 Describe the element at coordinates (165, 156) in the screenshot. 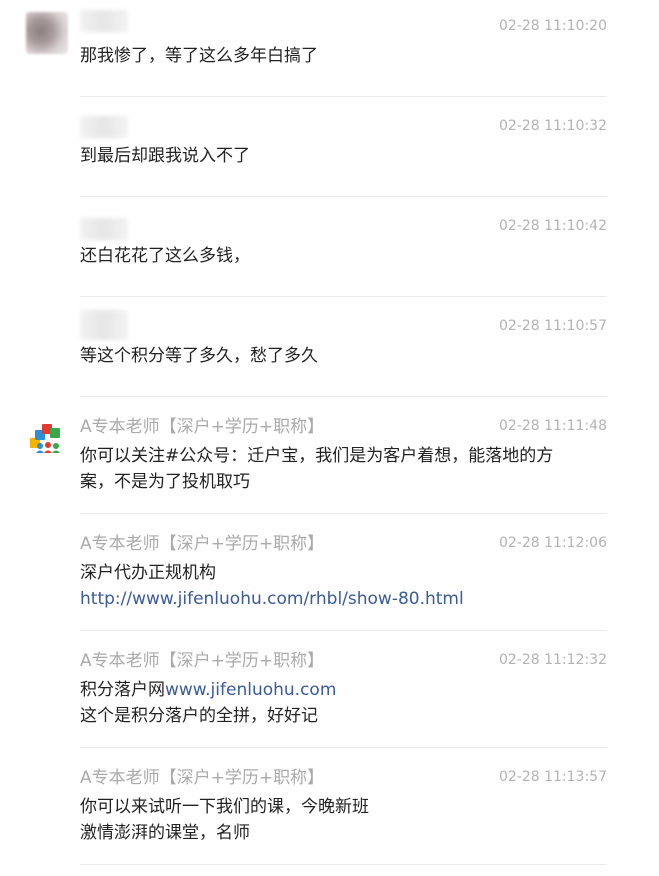

I see `message-line: 到最后却跟我说入不了` at that location.